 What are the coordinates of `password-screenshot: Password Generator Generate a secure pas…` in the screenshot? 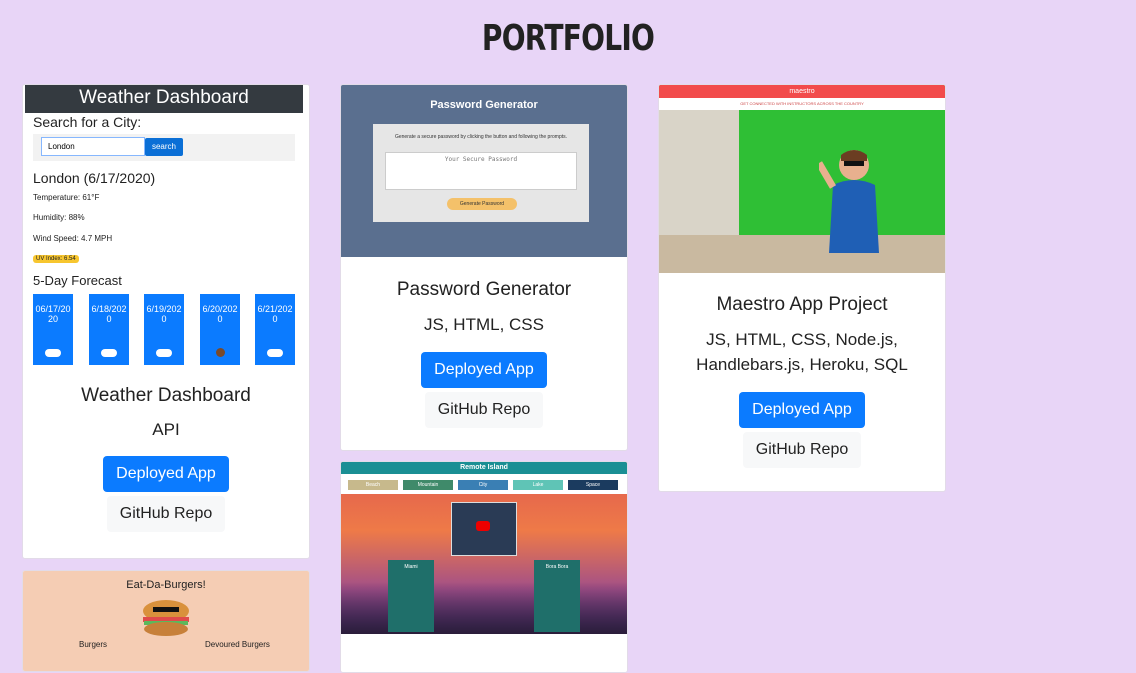 It's located at (484, 171).